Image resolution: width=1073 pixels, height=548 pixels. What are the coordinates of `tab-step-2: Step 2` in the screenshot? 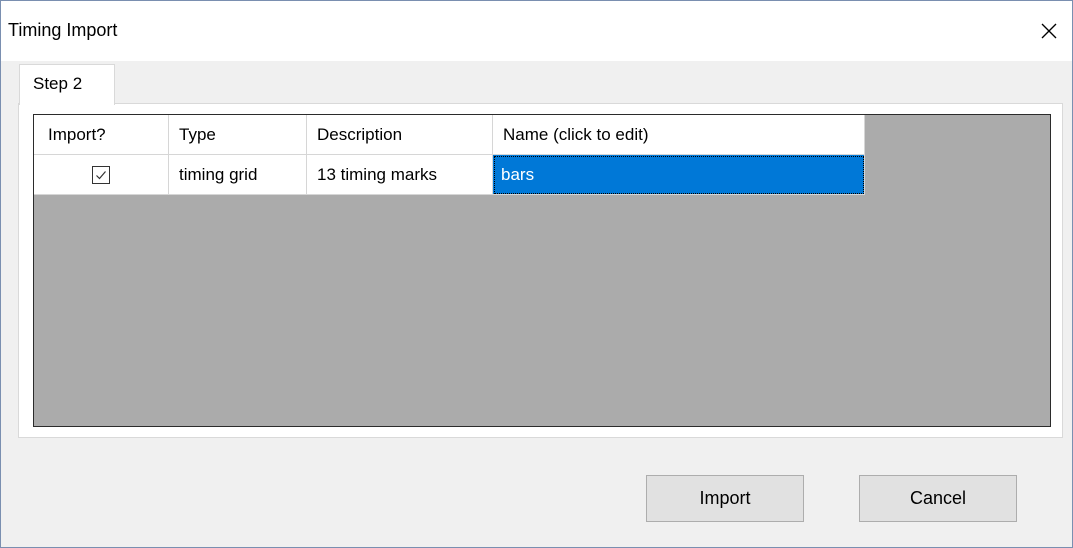 It's located at (67, 84).